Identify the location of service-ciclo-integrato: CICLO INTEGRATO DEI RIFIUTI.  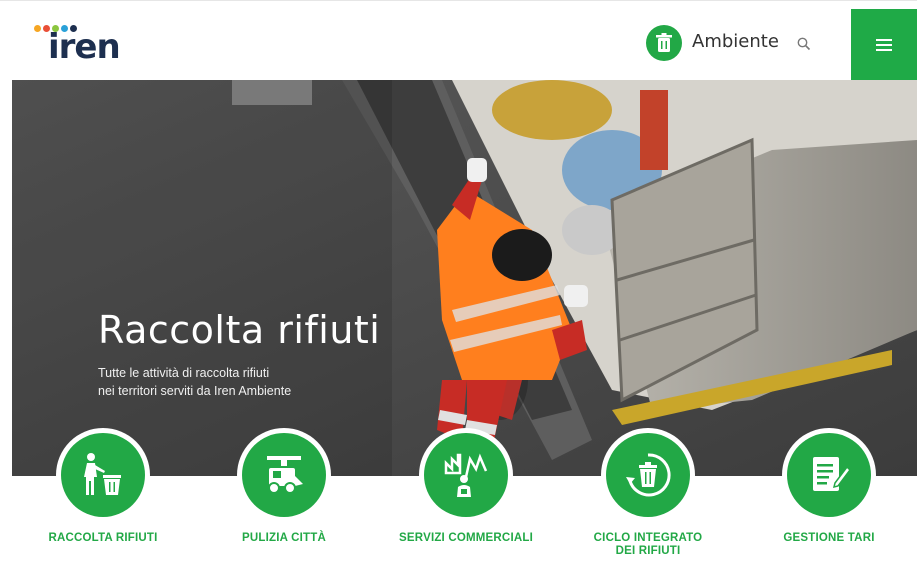
(648, 493).